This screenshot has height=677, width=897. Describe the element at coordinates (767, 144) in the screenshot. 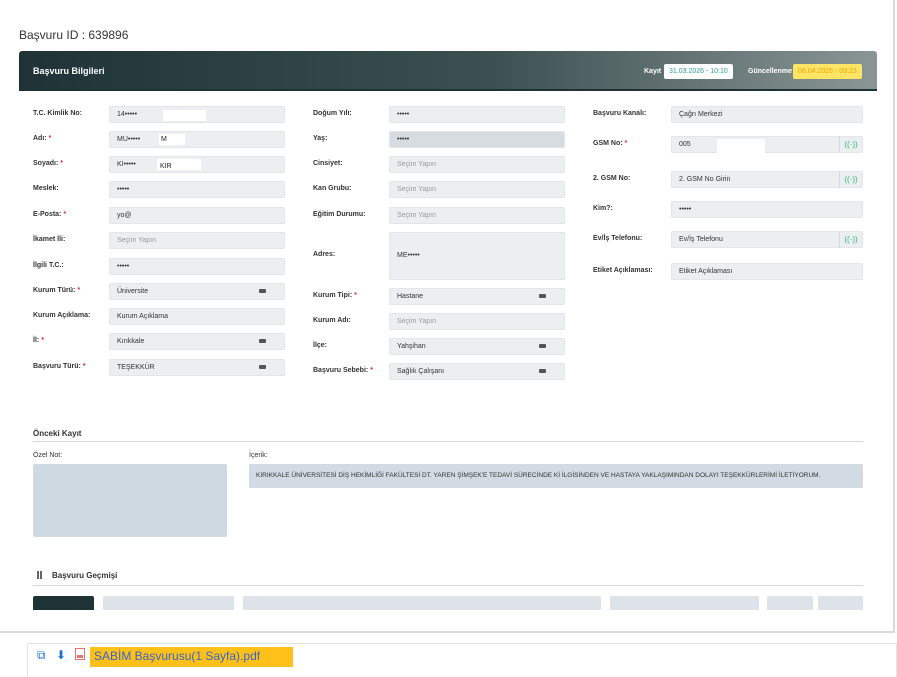

I see `gsm-field: 005 ((·))` at that location.